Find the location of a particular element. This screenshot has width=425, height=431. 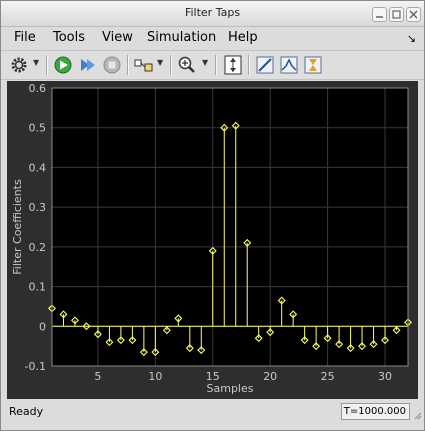

y-tick-label: 0.4 is located at coordinates (38, 167).